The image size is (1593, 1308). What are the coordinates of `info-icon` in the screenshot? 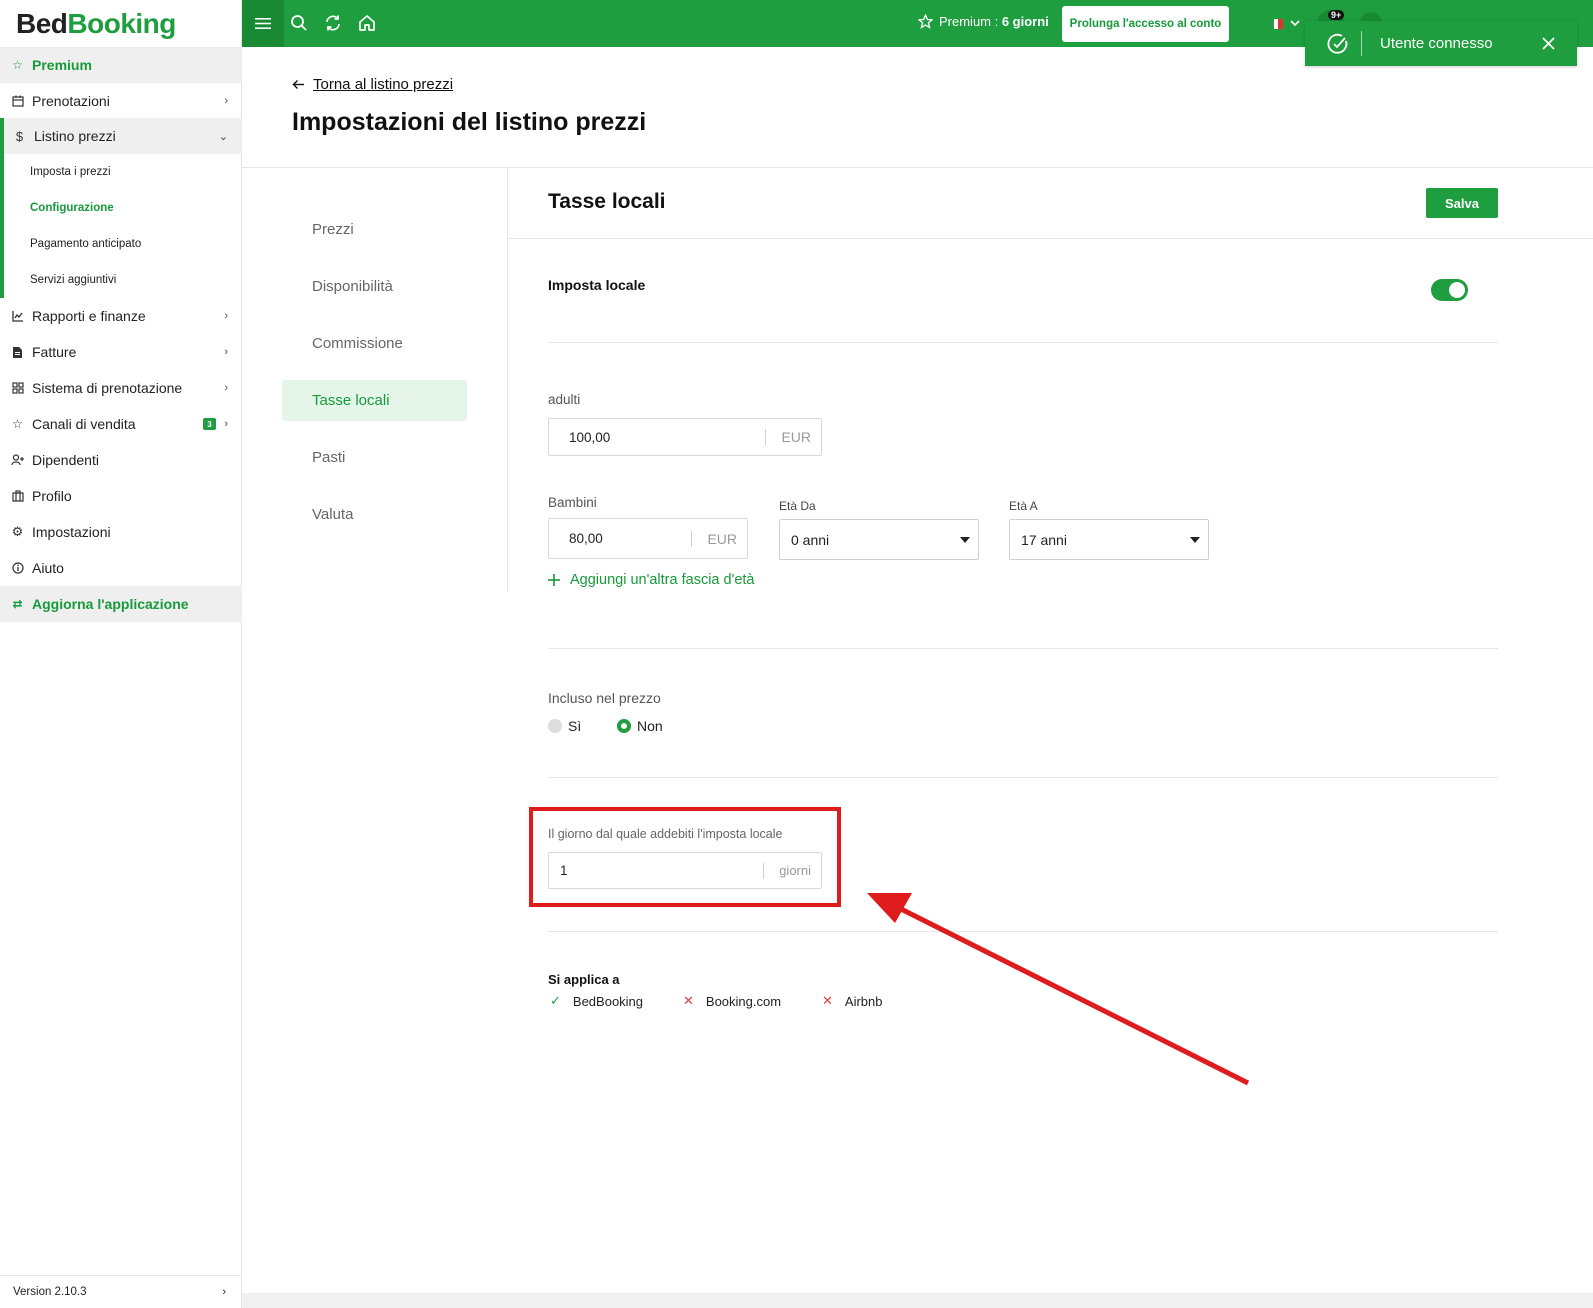 It's located at (17, 568).